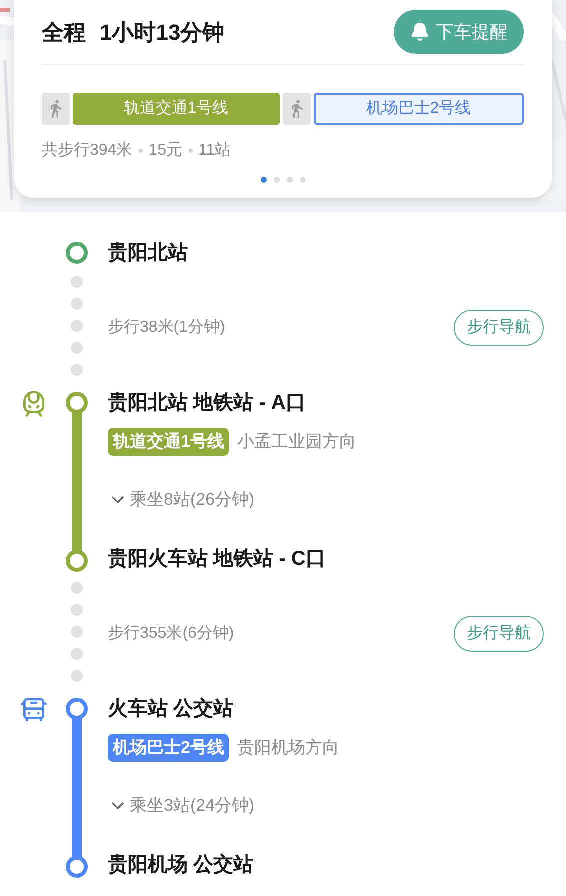 This screenshot has width=566, height=896. Describe the element at coordinates (169, 748) in the screenshot. I see `line-tag: 机场巴士2号线` at that location.